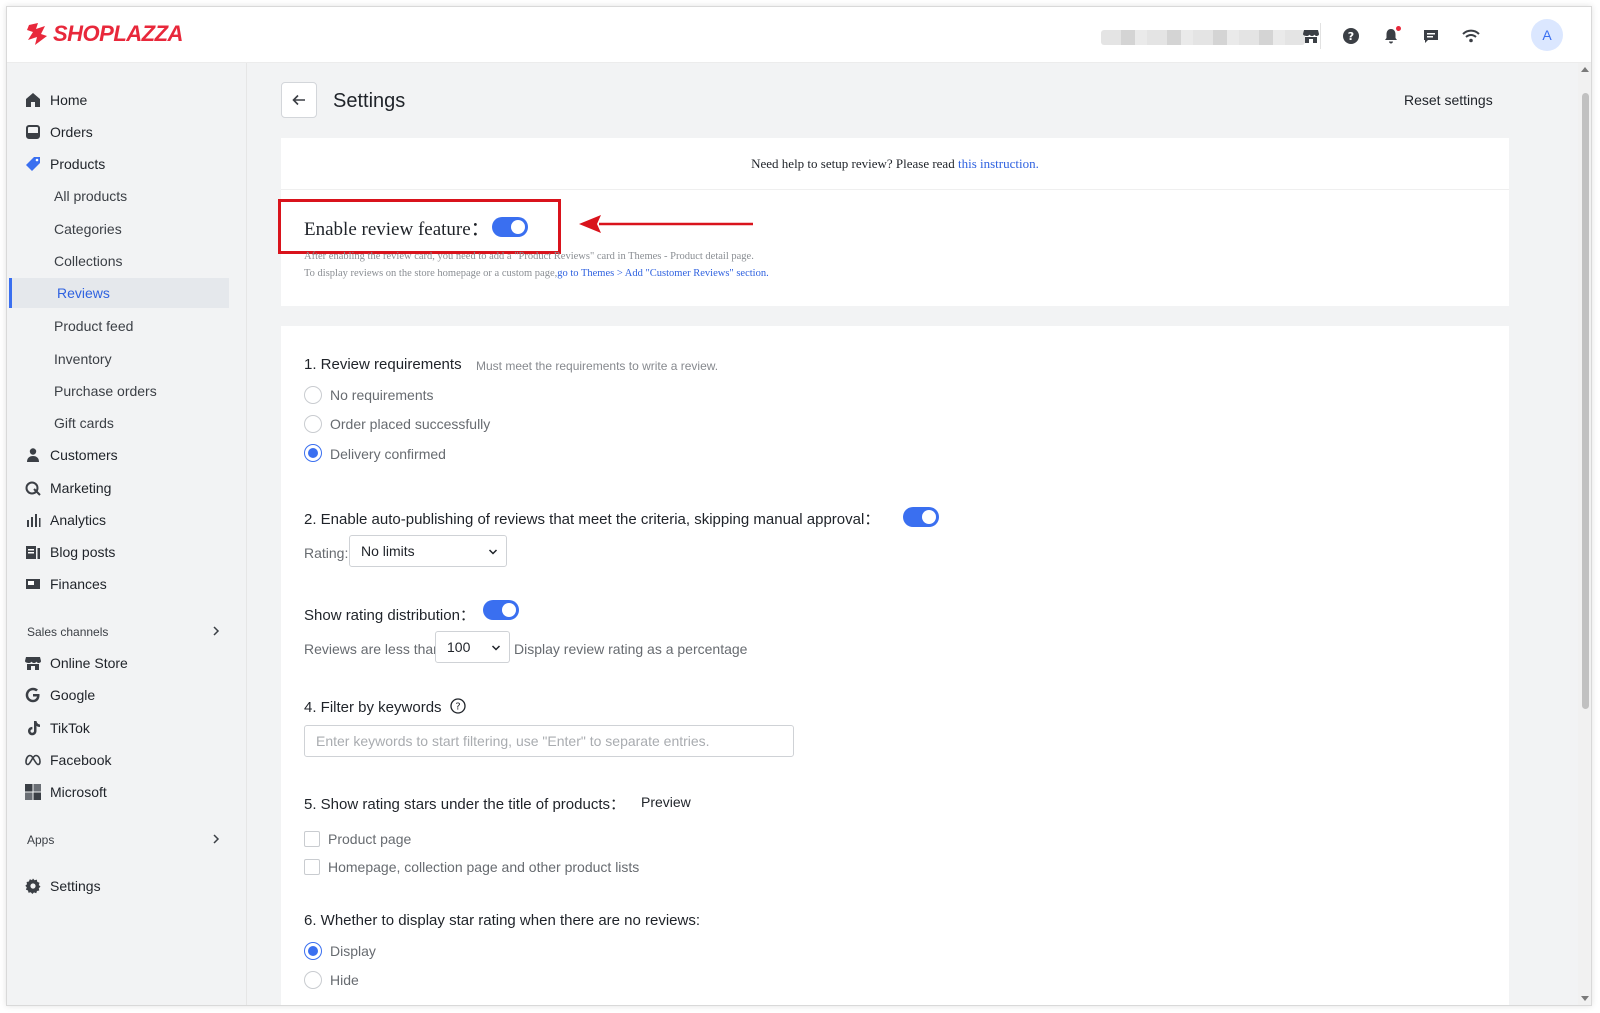 The image size is (1600, 1013). Describe the element at coordinates (33, 695) in the screenshot. I see `google-icon` at that location.